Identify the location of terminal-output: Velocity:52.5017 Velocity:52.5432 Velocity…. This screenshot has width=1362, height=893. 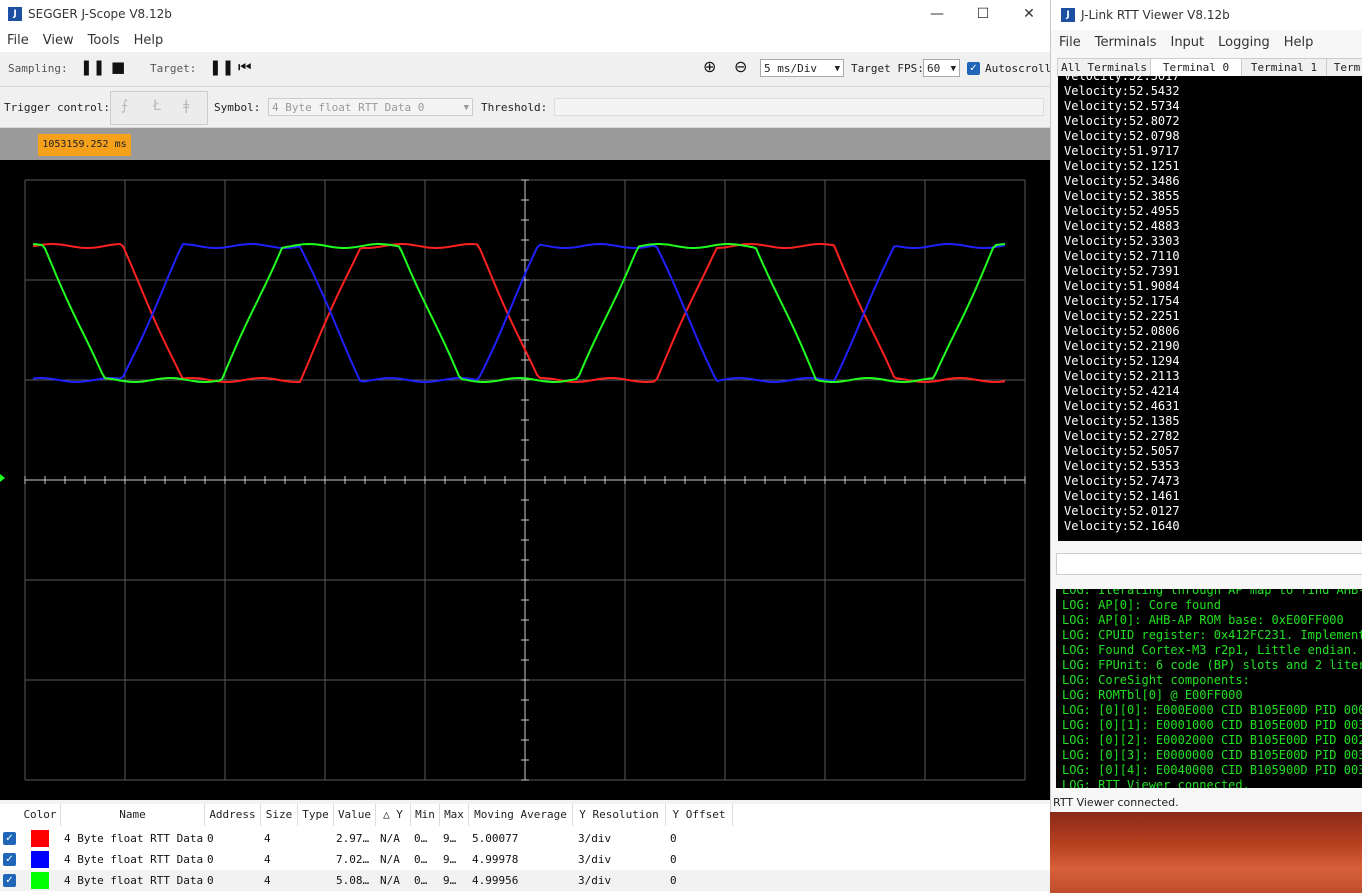
(1210, 308).